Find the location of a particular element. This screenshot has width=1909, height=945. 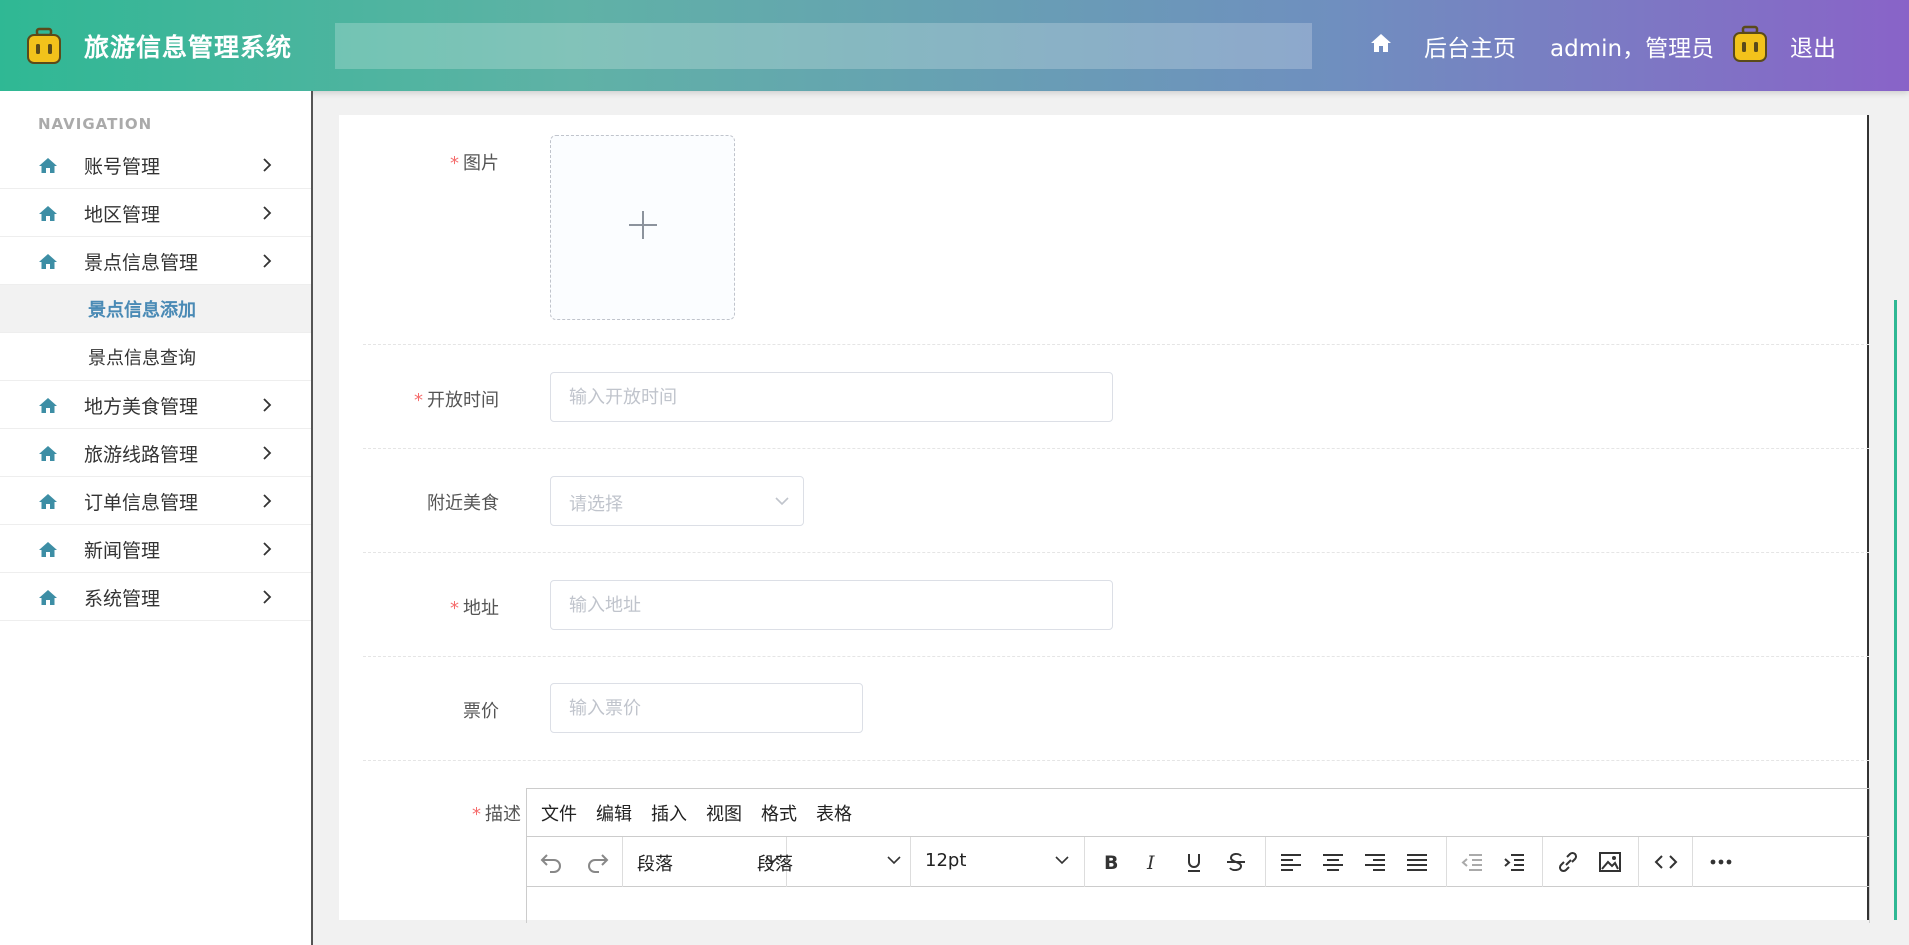

sidebar-subitem-label: 景点信息添加 is located at coordinates (142, 310).